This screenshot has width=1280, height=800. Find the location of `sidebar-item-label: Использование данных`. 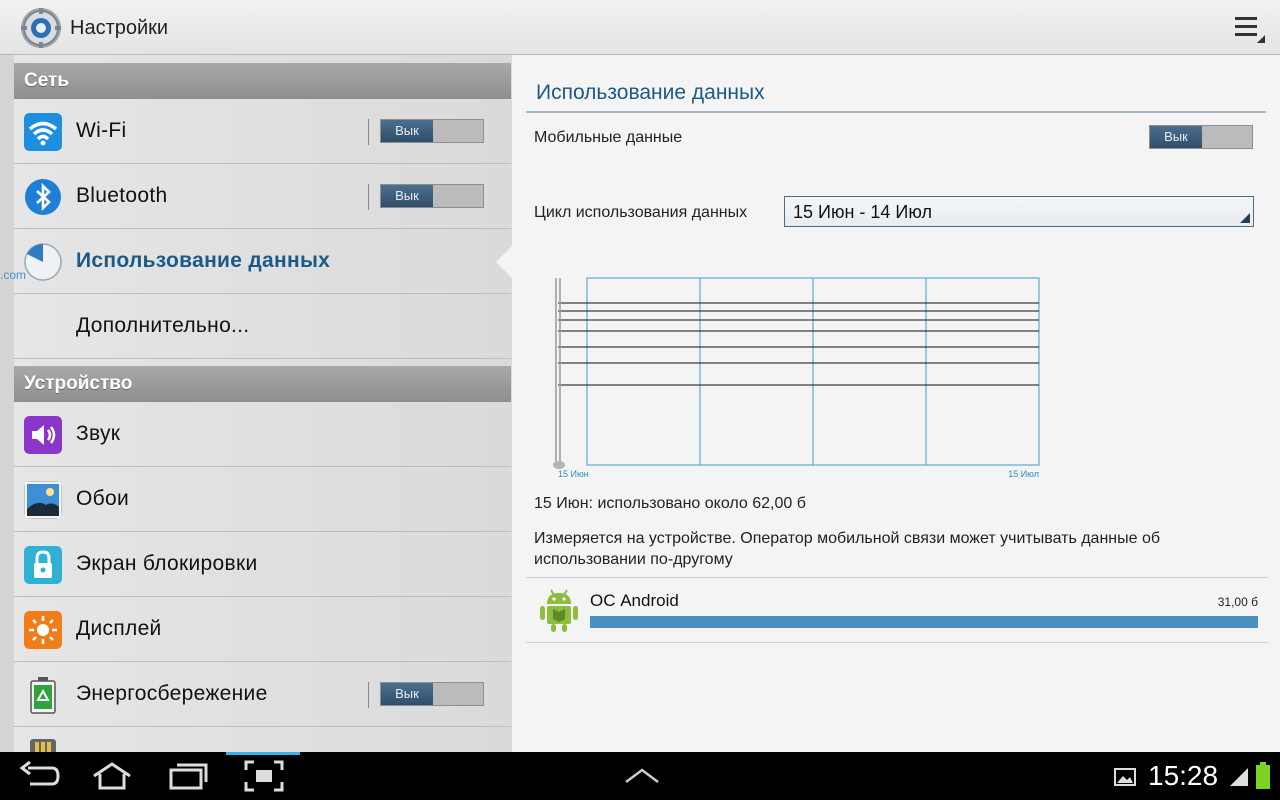

sidebar-item-label: Использование данных is located at coordinates (203, 260).